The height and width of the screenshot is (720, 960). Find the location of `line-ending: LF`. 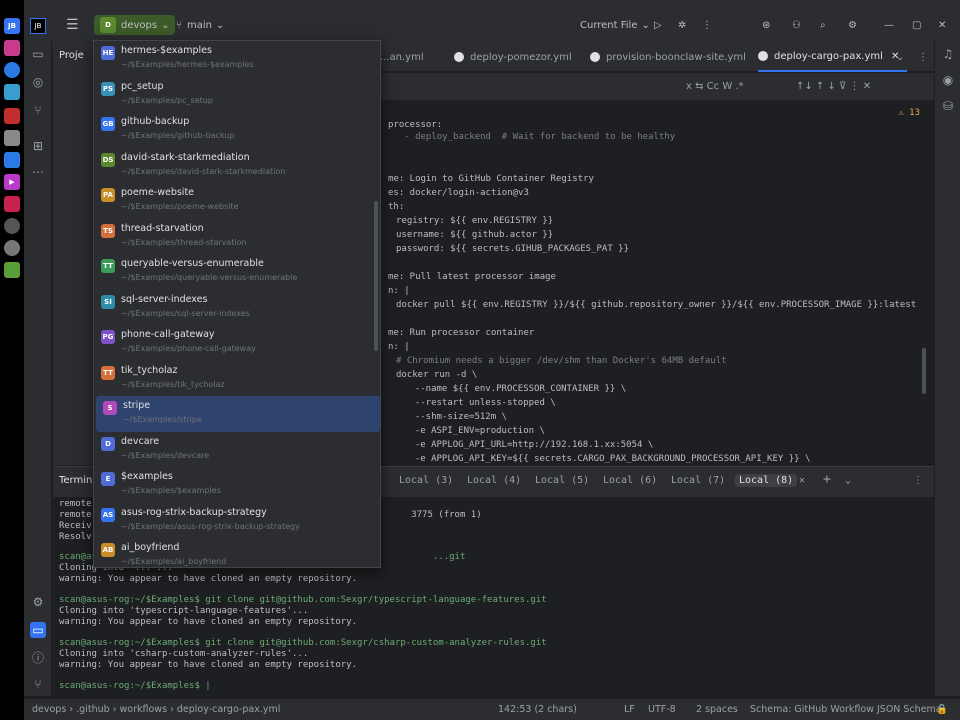

line-ending: LF is located at coordinates (629, 709).